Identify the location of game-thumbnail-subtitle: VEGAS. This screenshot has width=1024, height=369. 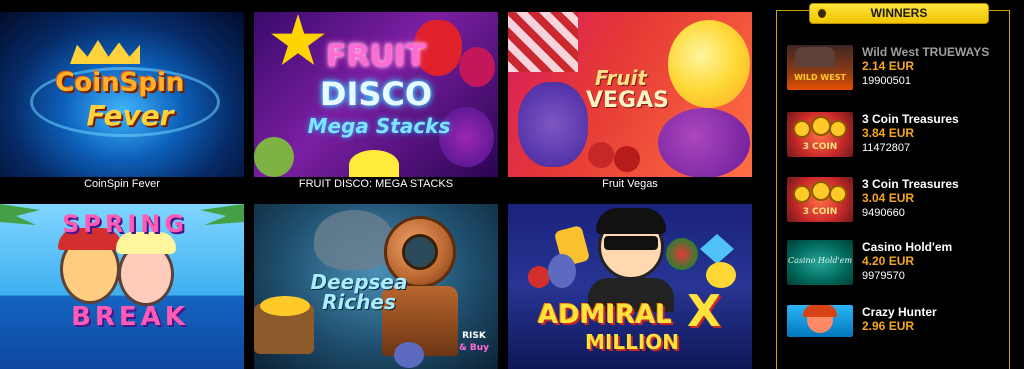
(627, 100).